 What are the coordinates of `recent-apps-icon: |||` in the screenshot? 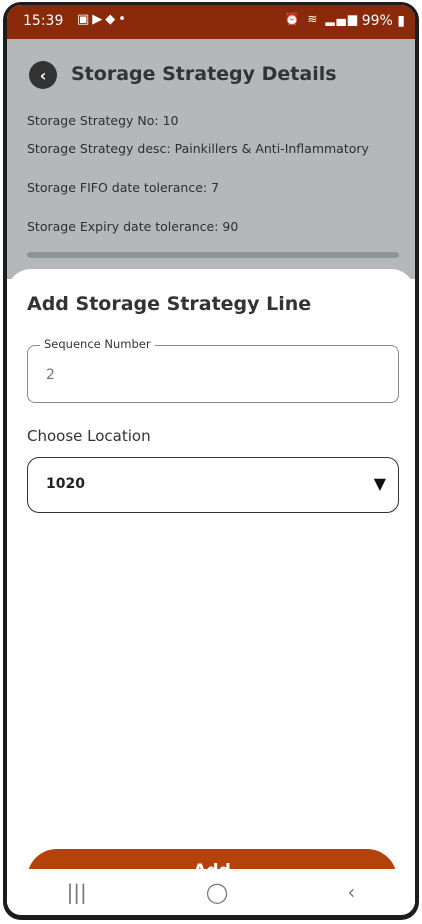 It's located at (77, 892).